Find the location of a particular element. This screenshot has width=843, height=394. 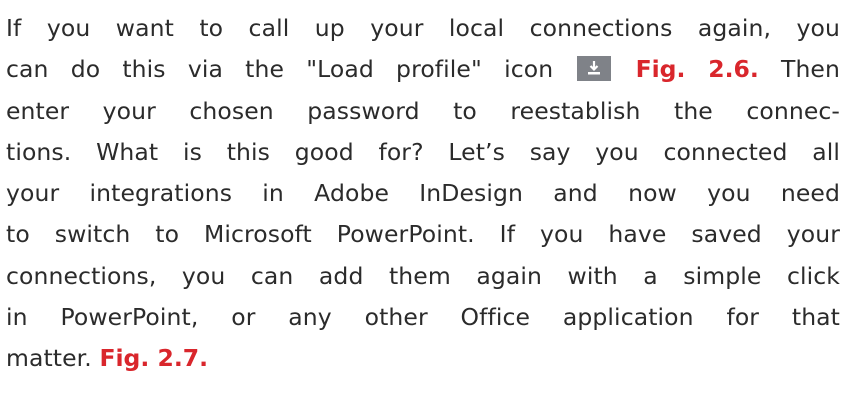

figure-reference: Fig. 2.7. is located at coordinates (154, 358).